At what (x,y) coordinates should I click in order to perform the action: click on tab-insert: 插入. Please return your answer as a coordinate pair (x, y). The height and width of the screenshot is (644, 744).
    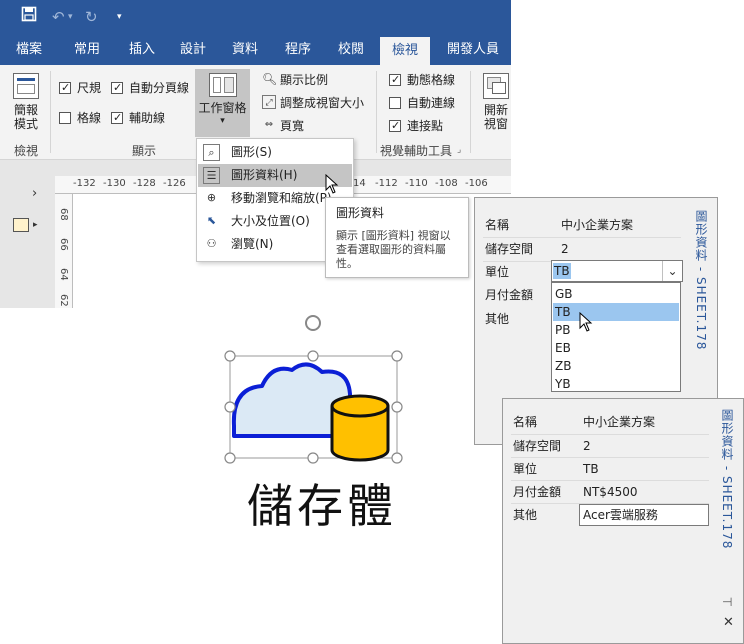
    Looking at the image, I should click on (142, 50).